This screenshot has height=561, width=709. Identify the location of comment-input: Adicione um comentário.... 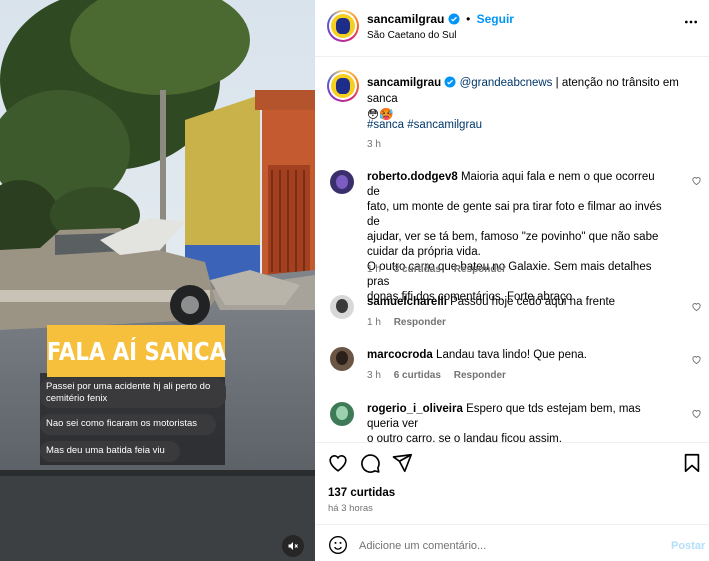
(422, 546).